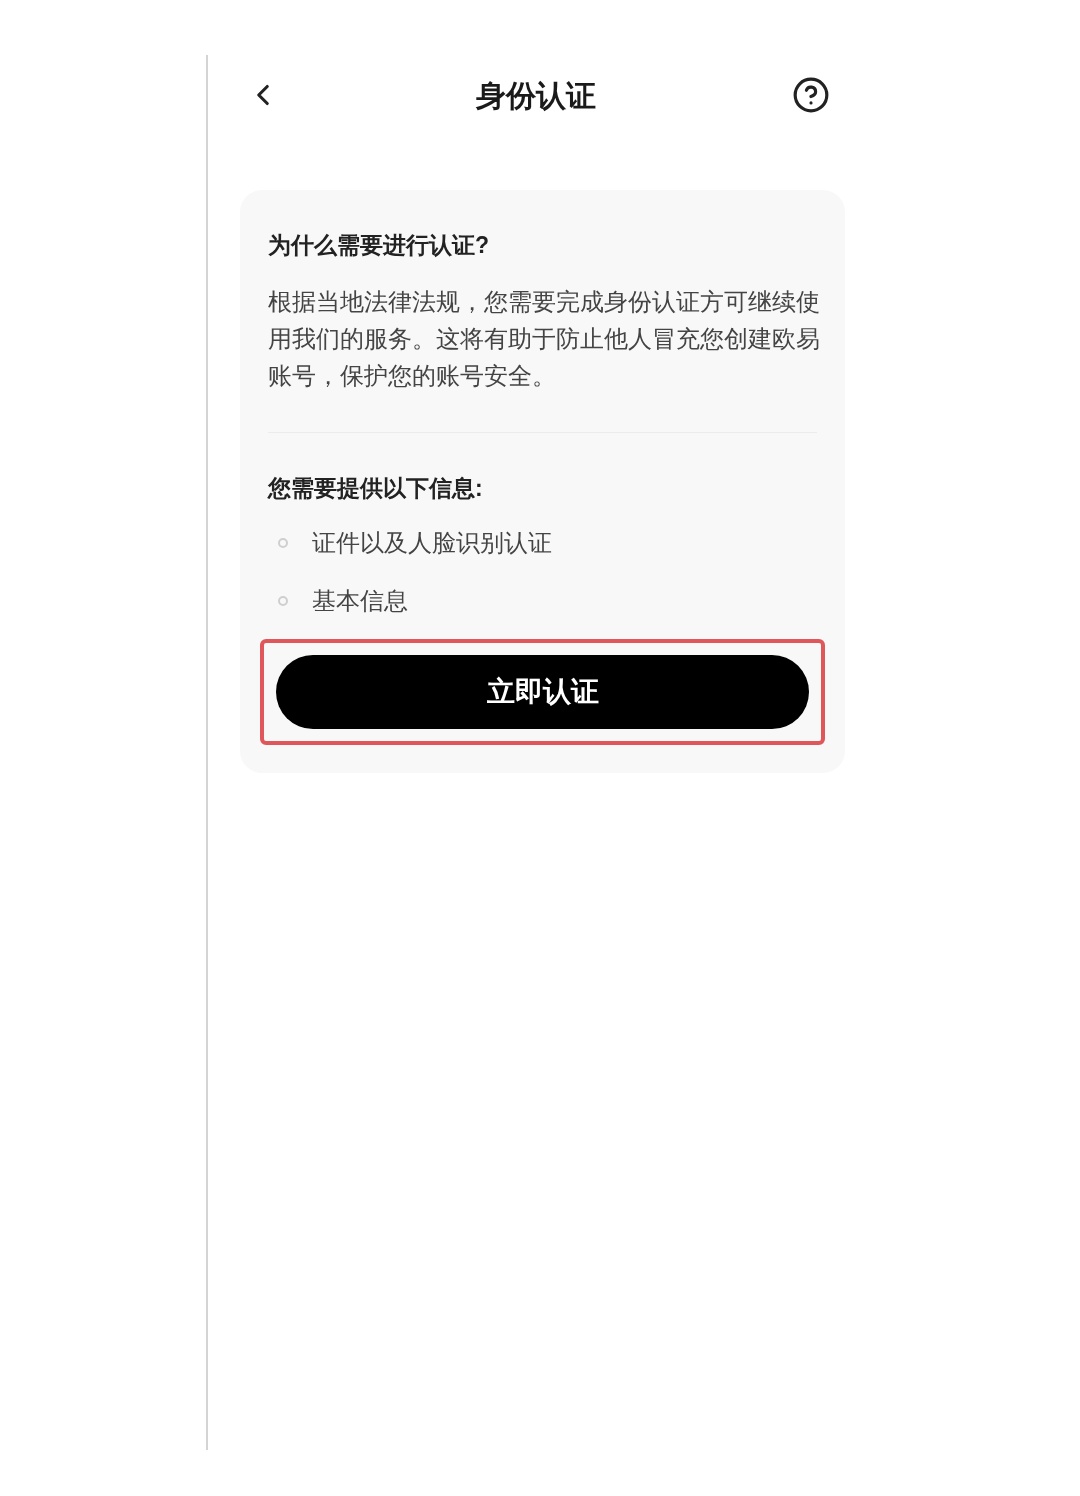 The width and height of the screenshot is (1080, 1496). Describe the element at coordinates (360, 601) in the screenshot. I see `requirement-item: 基本信息` at that location.